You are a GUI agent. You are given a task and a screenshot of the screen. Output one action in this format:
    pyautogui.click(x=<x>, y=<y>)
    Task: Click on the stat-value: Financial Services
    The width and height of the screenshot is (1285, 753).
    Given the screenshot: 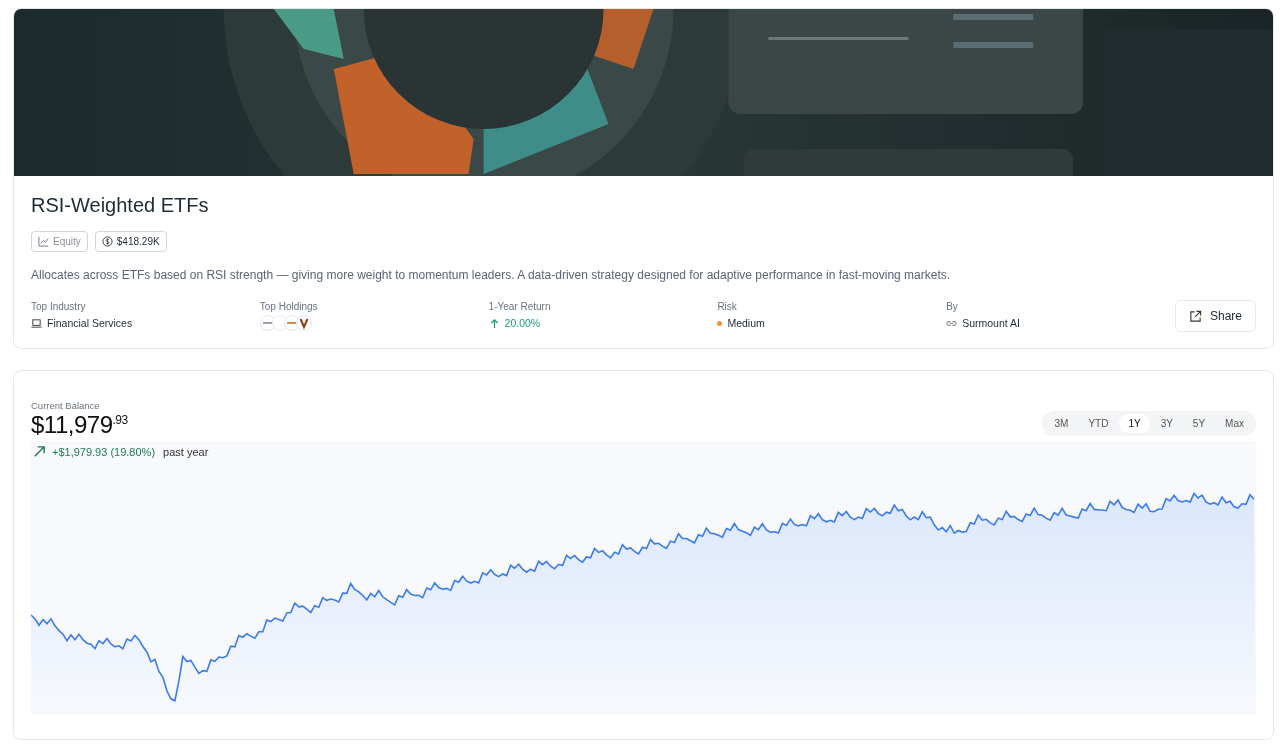 What is the action you would take?
    pyautogui.click(x=90, y=323)
    